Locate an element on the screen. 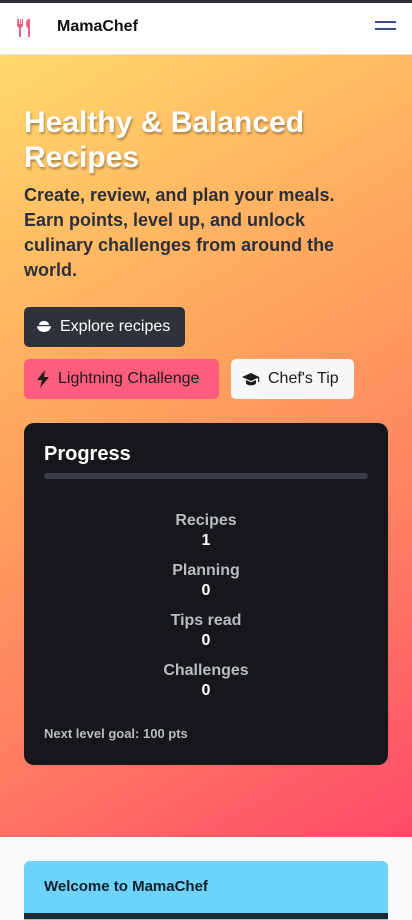  lightning-challenge-label: Lightning Challenge is located at coordinates (129, 378).